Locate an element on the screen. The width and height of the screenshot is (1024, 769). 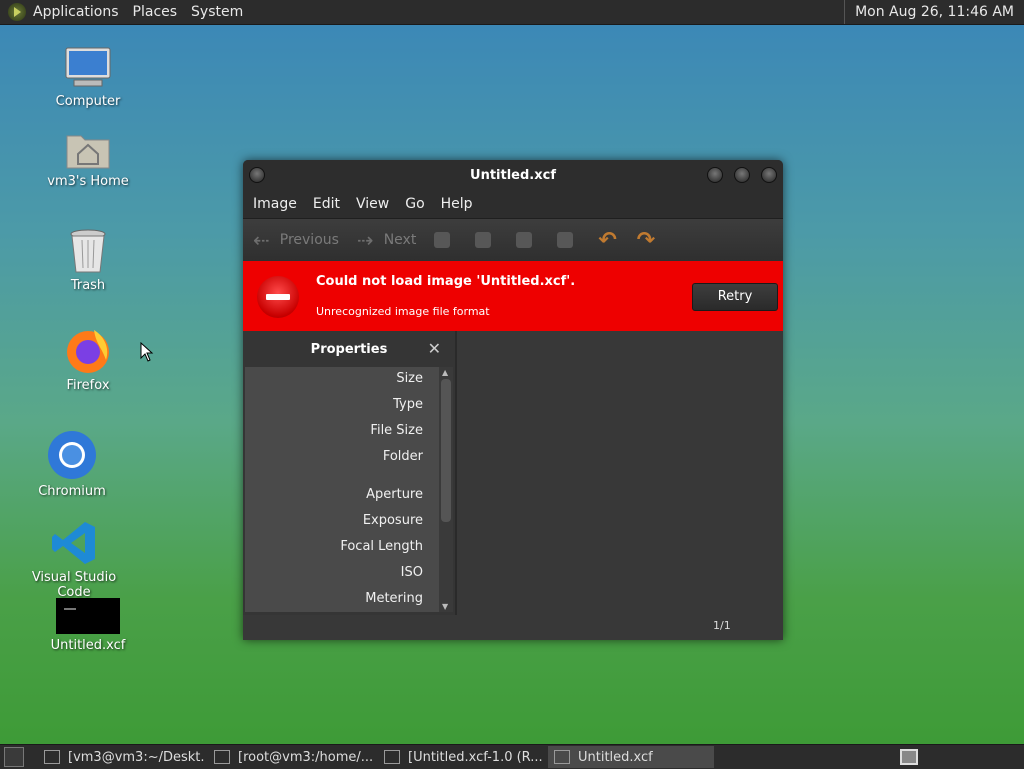
desktop-icon-untitled-xcf: Untitled.xcf is located at coordinates (88, 625).